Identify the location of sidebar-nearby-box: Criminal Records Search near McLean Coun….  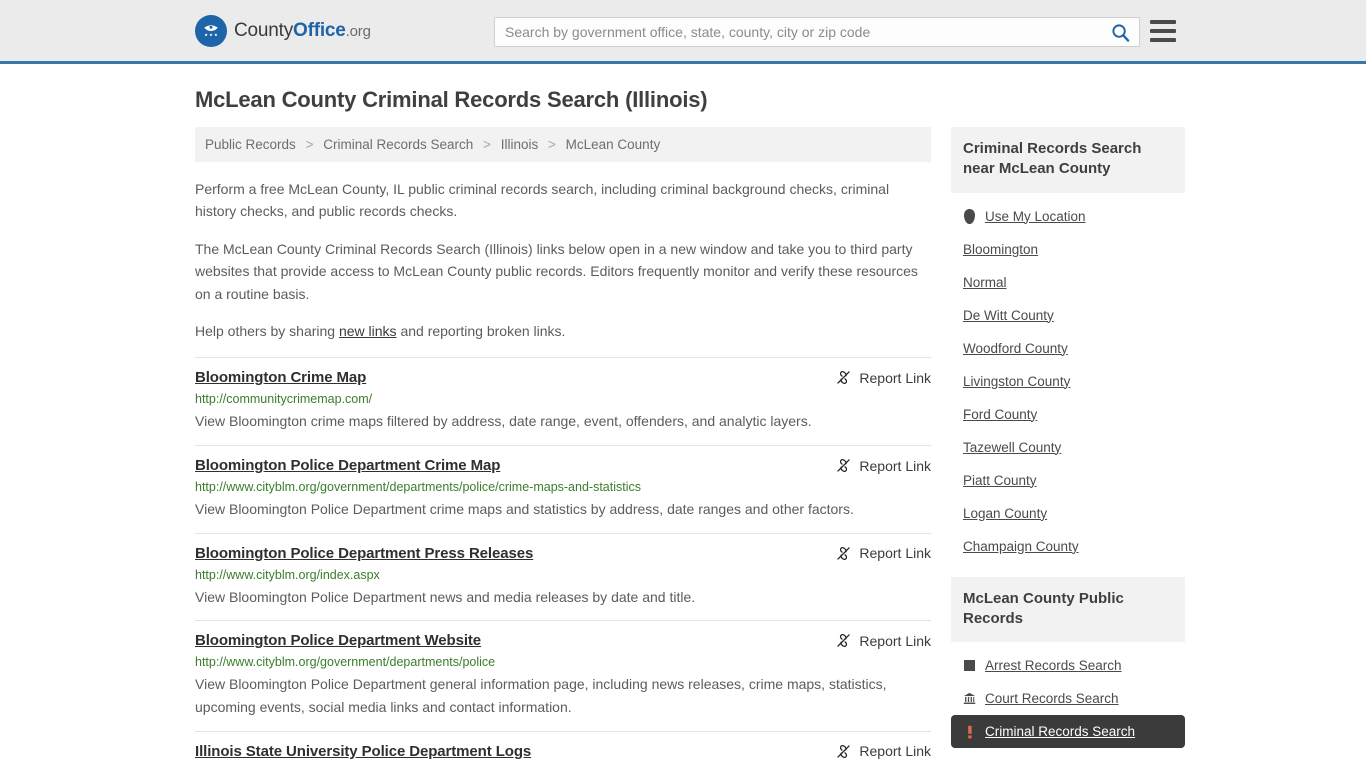
(1068, 345).